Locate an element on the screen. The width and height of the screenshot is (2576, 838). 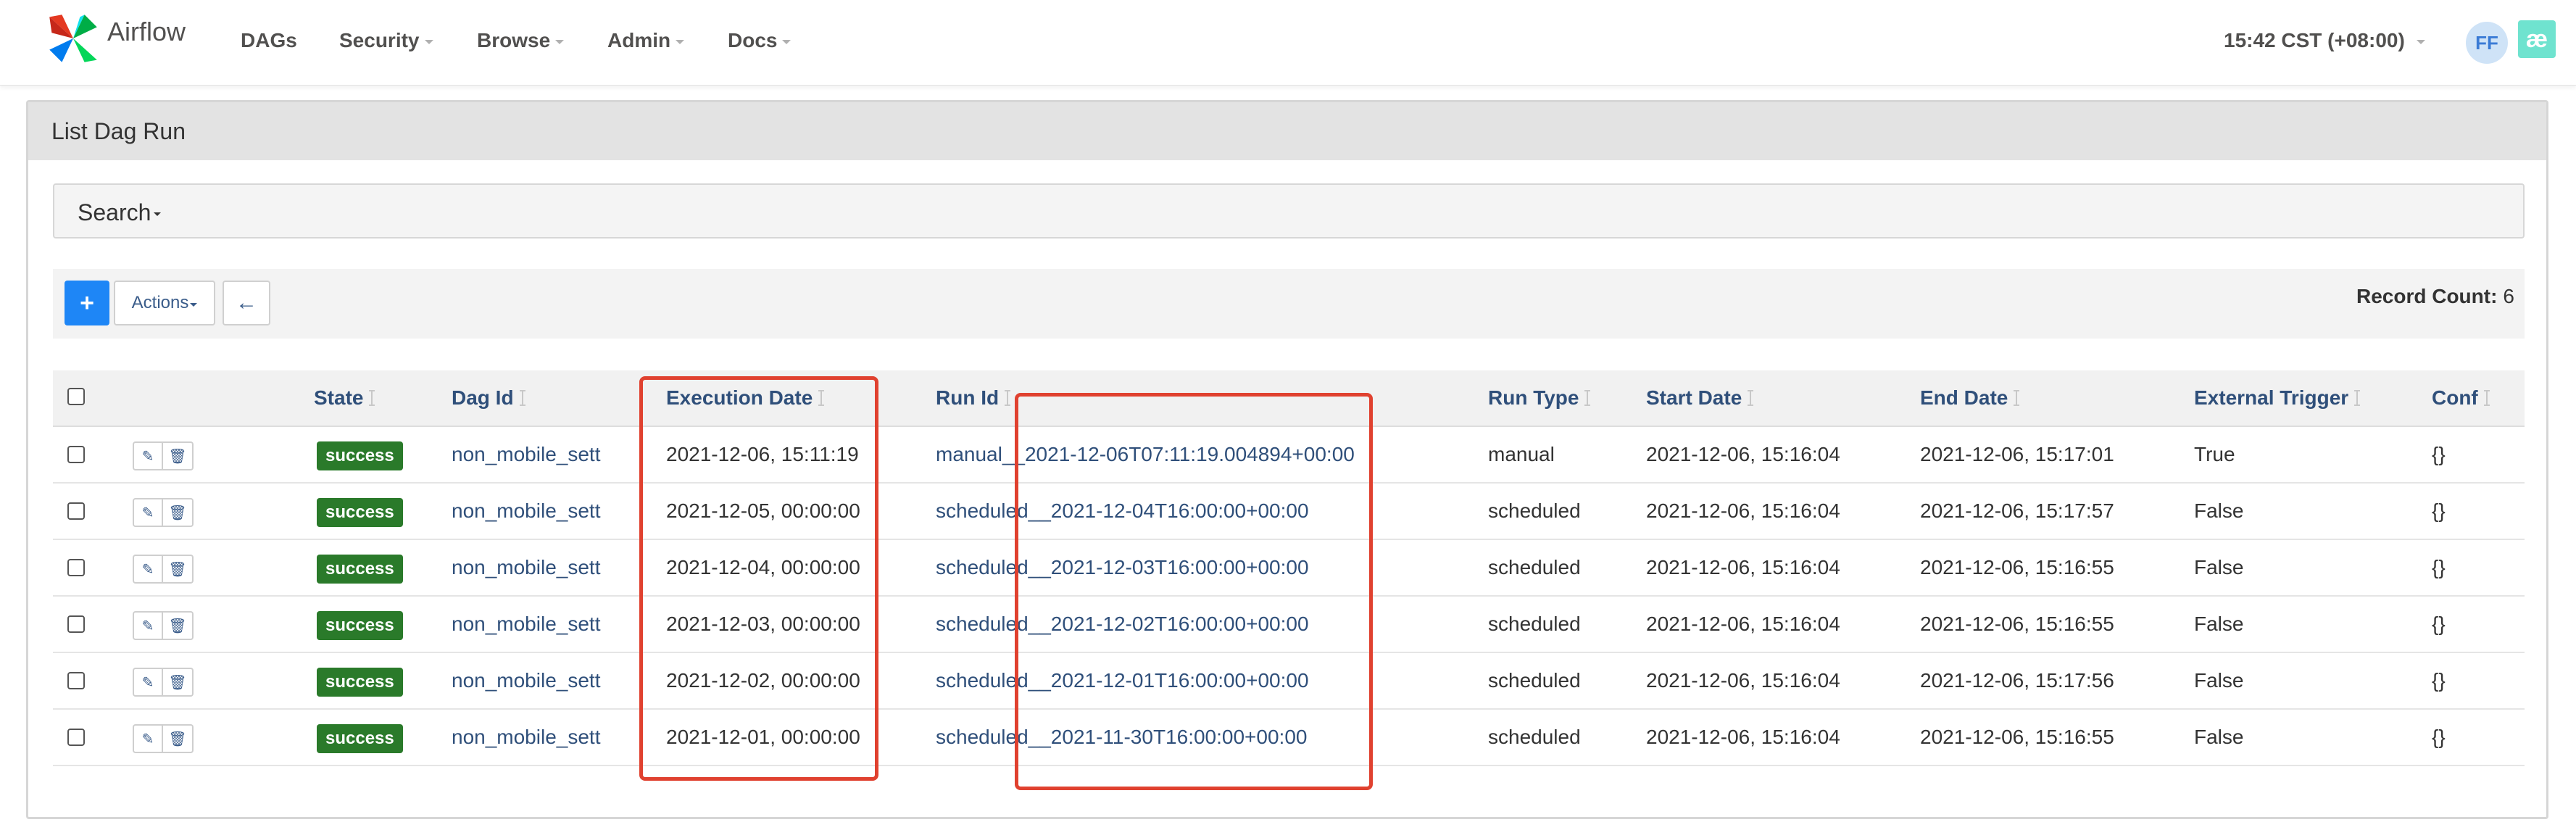
nav-dags: DAGs is located at coordinates (269, 40).